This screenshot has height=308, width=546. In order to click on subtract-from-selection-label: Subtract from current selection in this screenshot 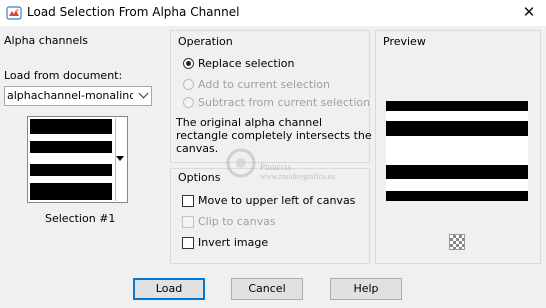, I will do `click(284, 102)`.